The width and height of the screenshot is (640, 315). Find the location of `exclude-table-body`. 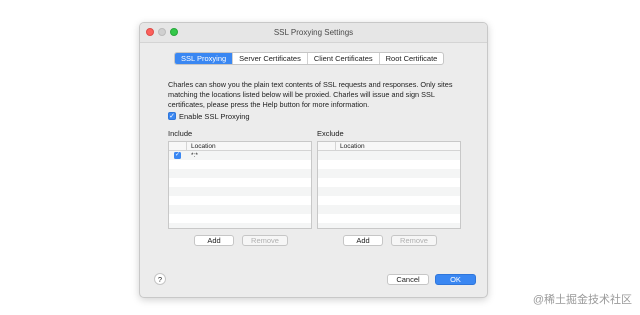

exclude-table-body is located at coordinates (389, 189).